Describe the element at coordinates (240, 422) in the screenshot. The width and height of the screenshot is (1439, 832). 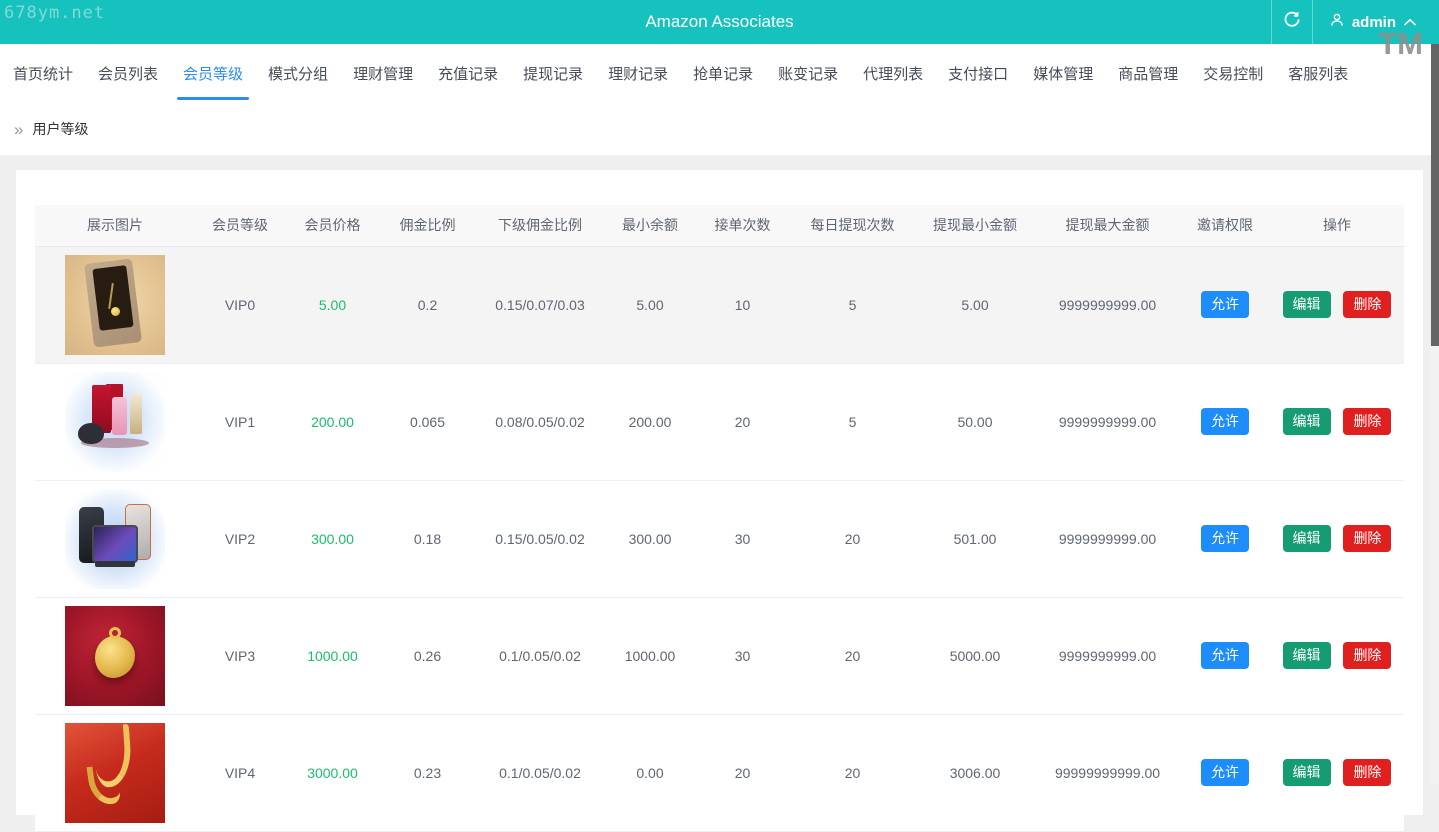
I see `cell-level: VIP1` at that location.